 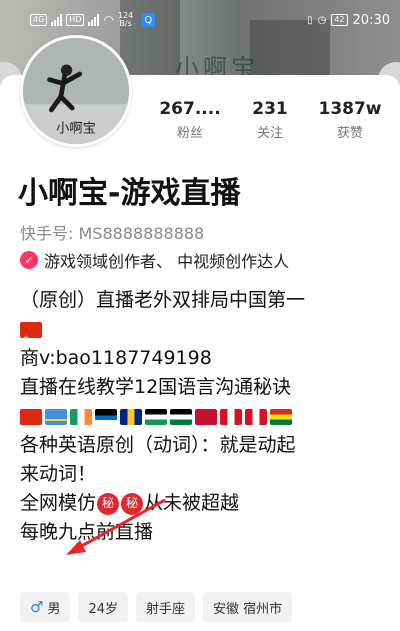 I want to click on hd-badge: HD, so click(x=75, y=20).